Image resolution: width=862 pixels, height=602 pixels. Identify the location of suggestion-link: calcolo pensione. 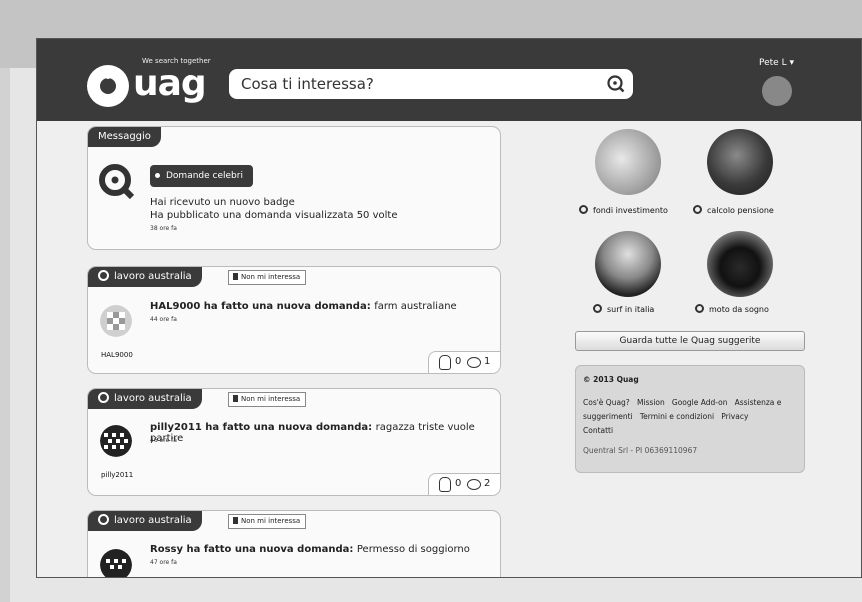
(733, 210).